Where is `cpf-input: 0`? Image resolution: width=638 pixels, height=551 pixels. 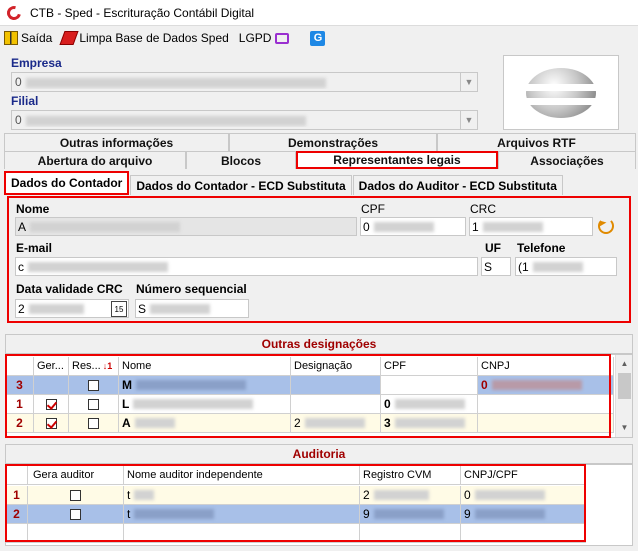
cpf-input: 0 is located at coordinates (413, 226).